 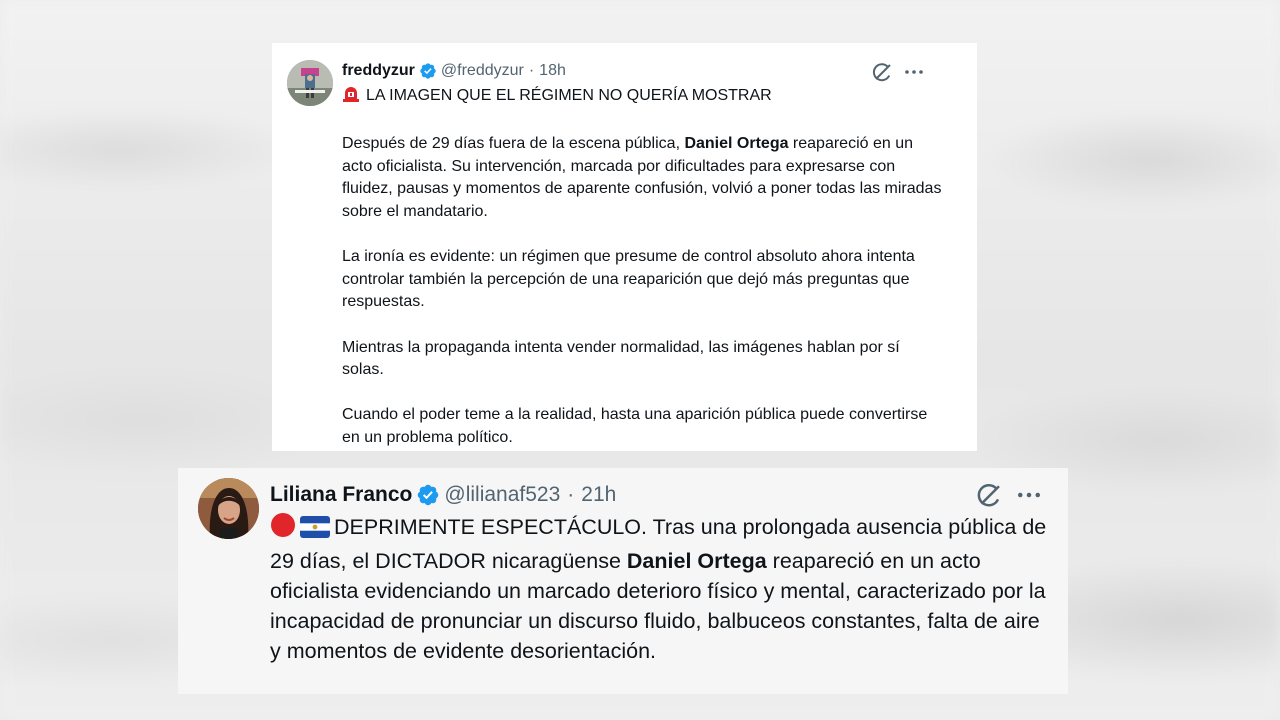 I want to click on bold-name: Daniel Ortega, so click(x=696, y=561).